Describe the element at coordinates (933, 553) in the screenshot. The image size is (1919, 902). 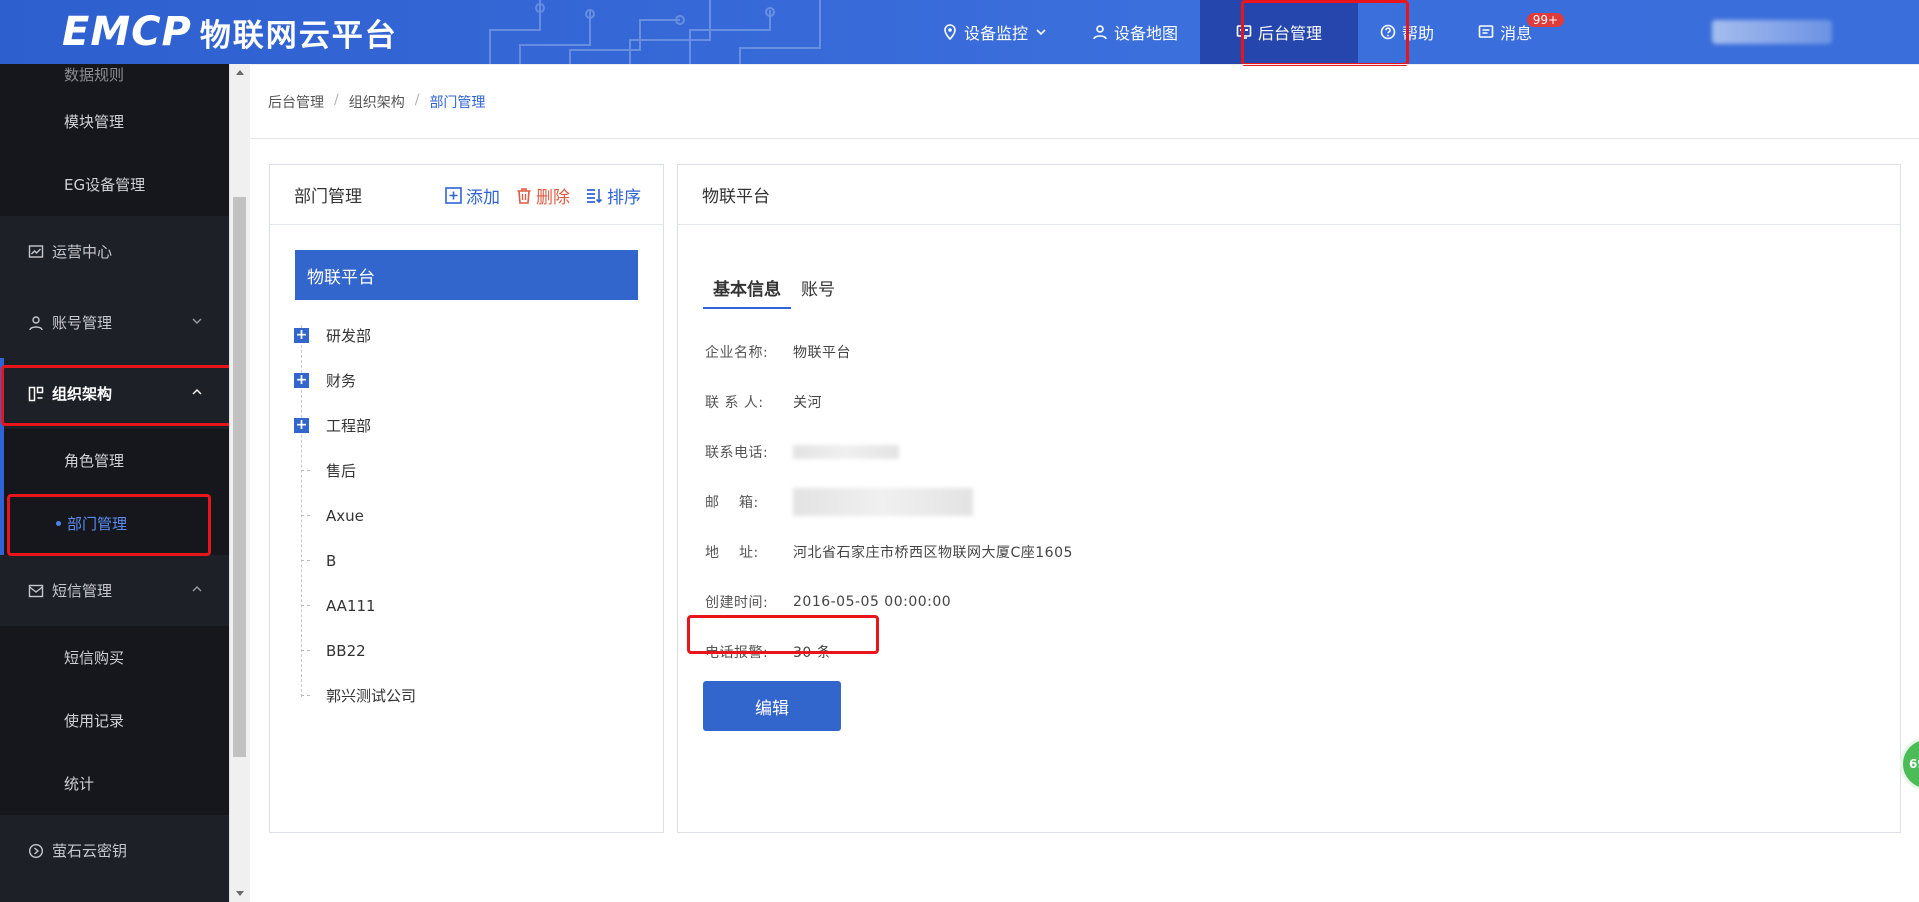
I see `field-value: 河北省石家庄市桥西区物联网大厦C座1605` at that location.